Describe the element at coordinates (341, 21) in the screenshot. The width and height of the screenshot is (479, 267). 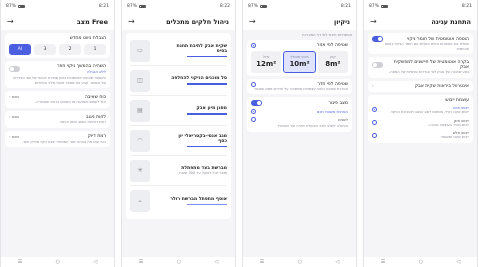
I see `page-title: ניקיון` at that location.